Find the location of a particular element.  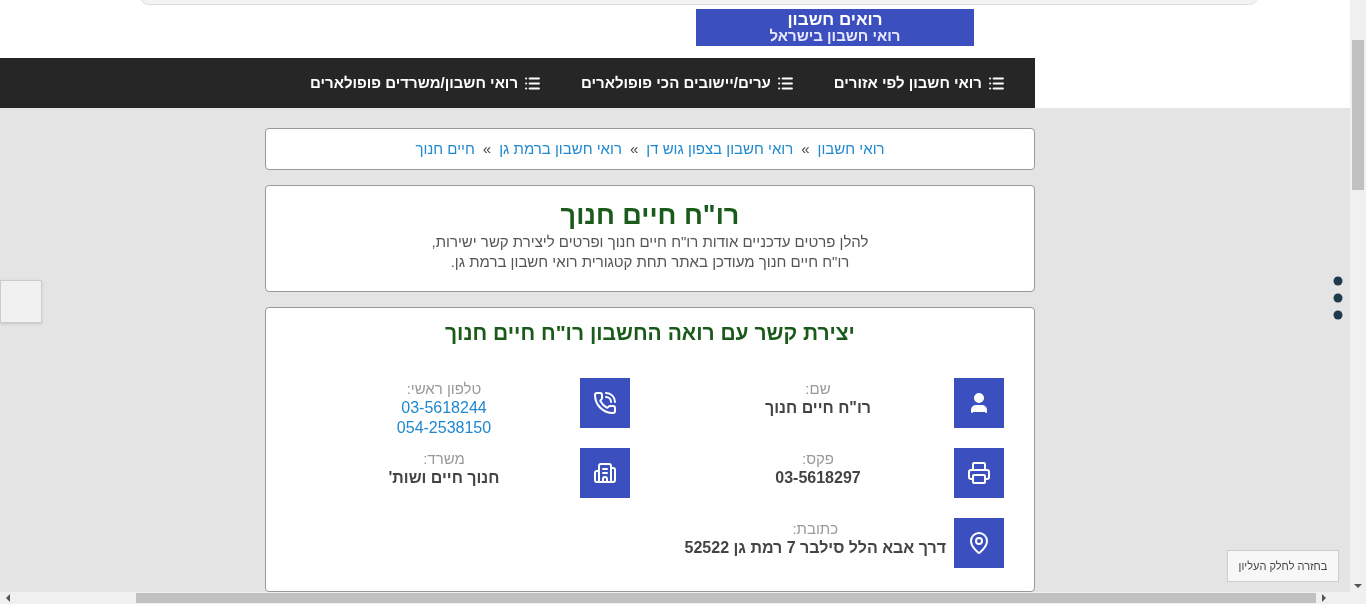

field-value: רו"ח חיים חנוך is located at coordinates (818, 408).